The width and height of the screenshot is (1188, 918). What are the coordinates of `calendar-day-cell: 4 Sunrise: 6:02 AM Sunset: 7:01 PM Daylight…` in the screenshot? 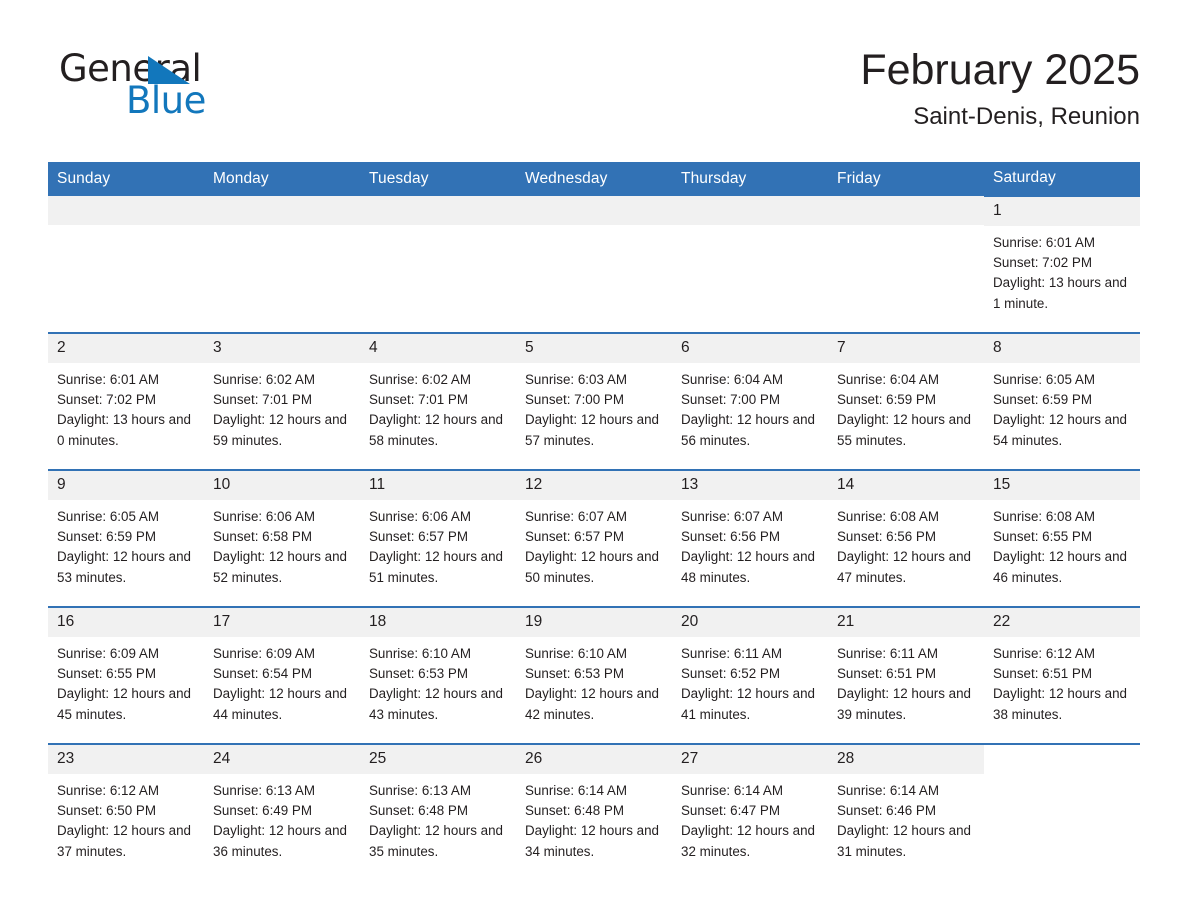 It's located at (438, 401).